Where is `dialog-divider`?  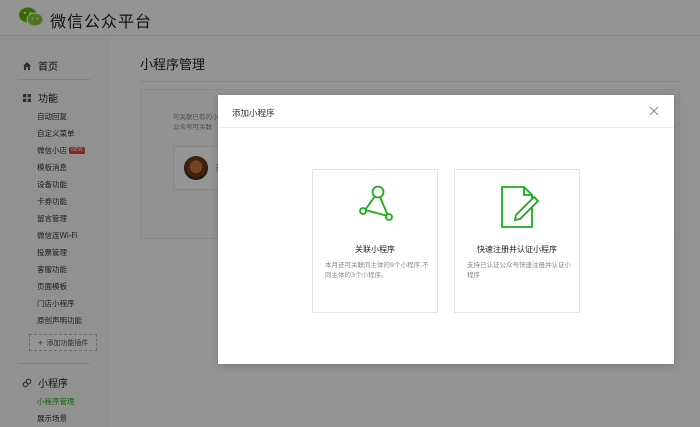
dialog-divider is located at coordinates (446, 127).